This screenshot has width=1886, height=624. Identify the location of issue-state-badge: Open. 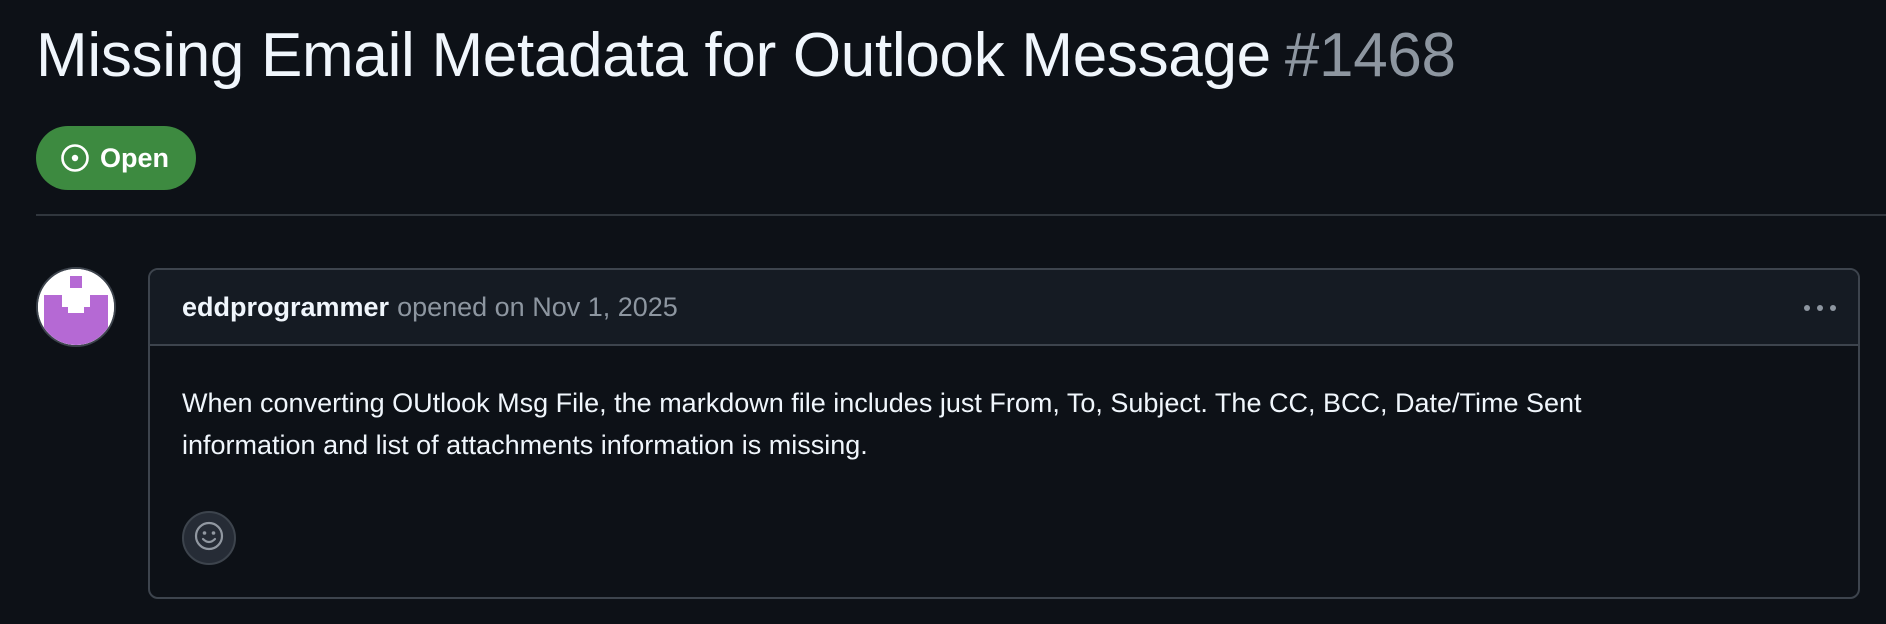
(116, 158).